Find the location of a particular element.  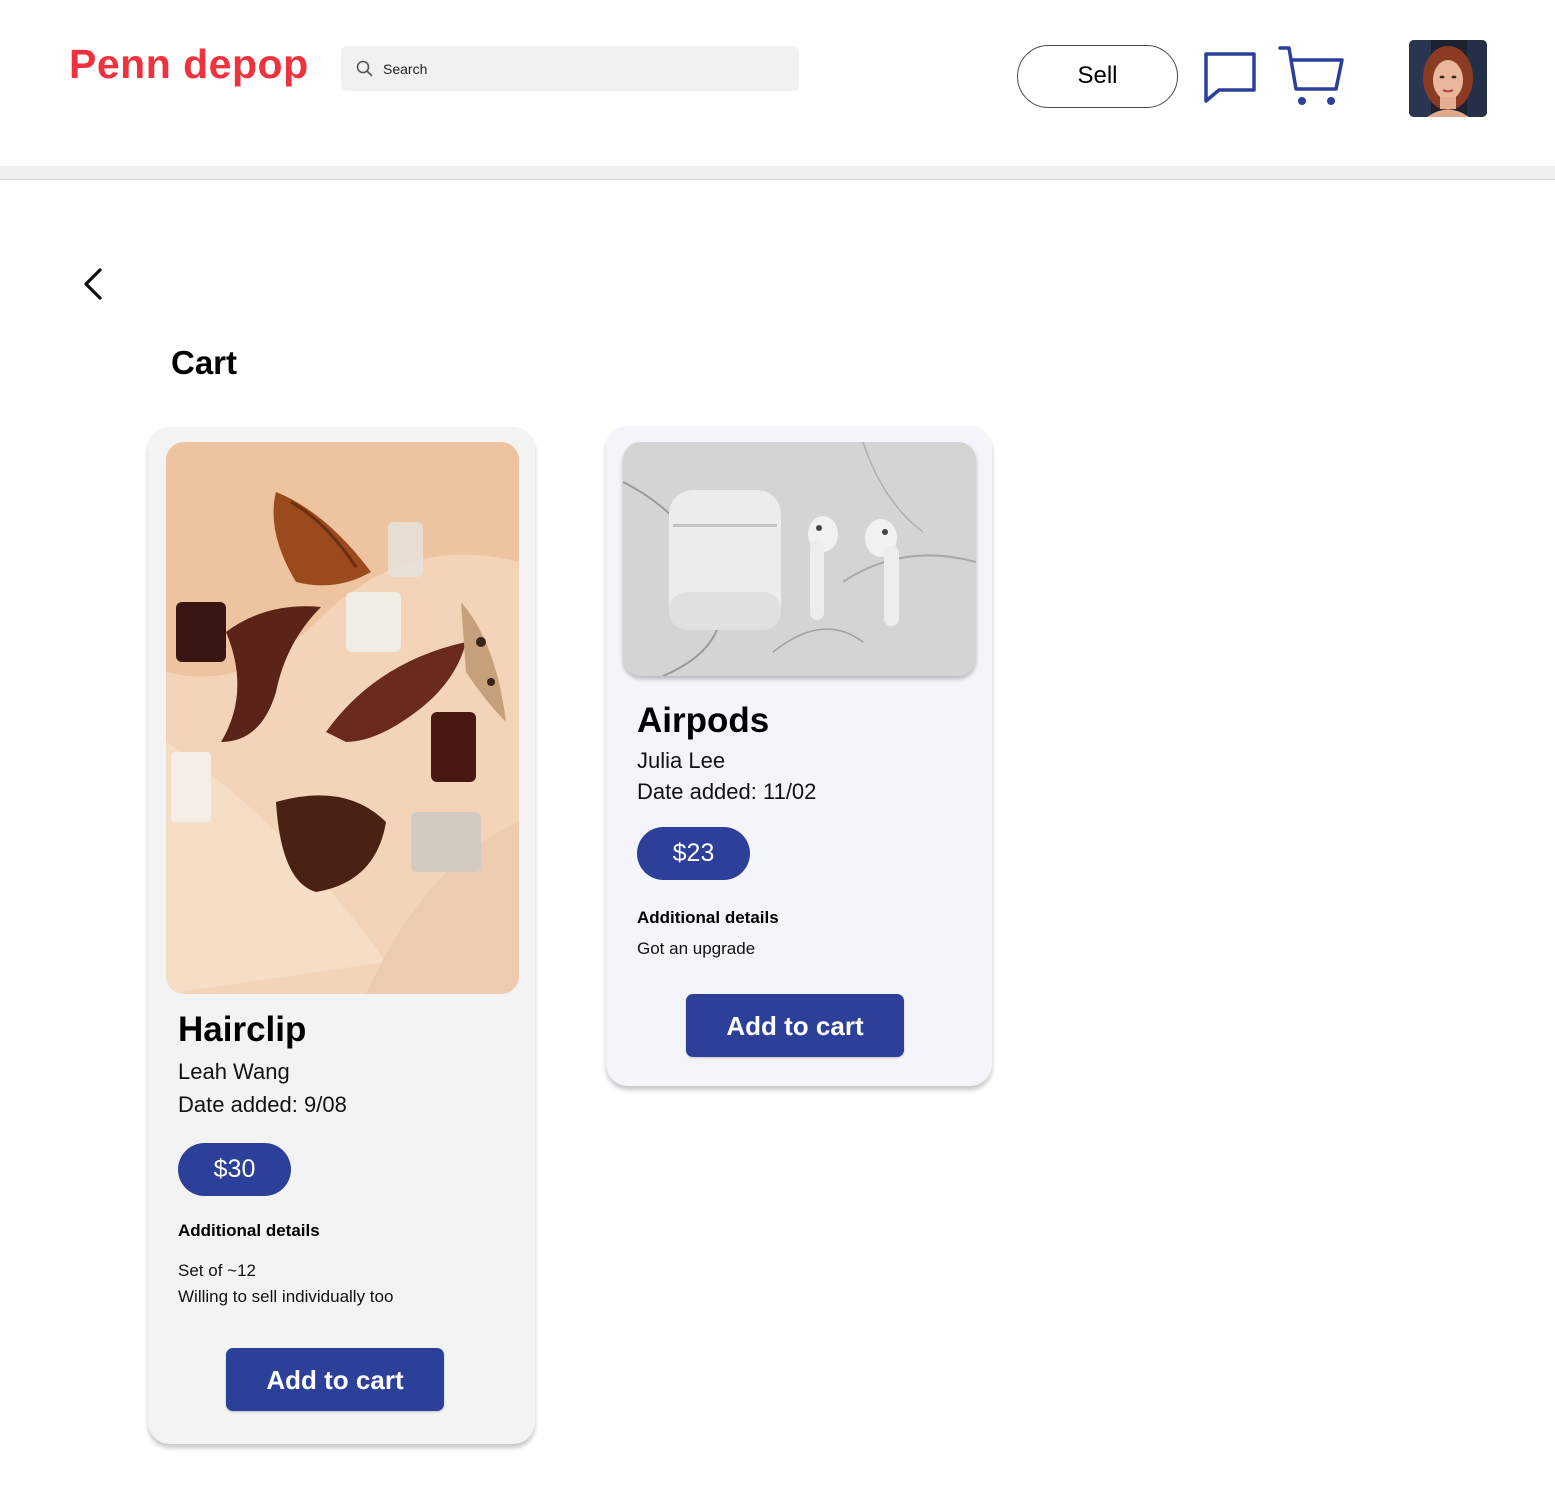

top-header: Penn depop Sell is located at coordinates (777, 83).